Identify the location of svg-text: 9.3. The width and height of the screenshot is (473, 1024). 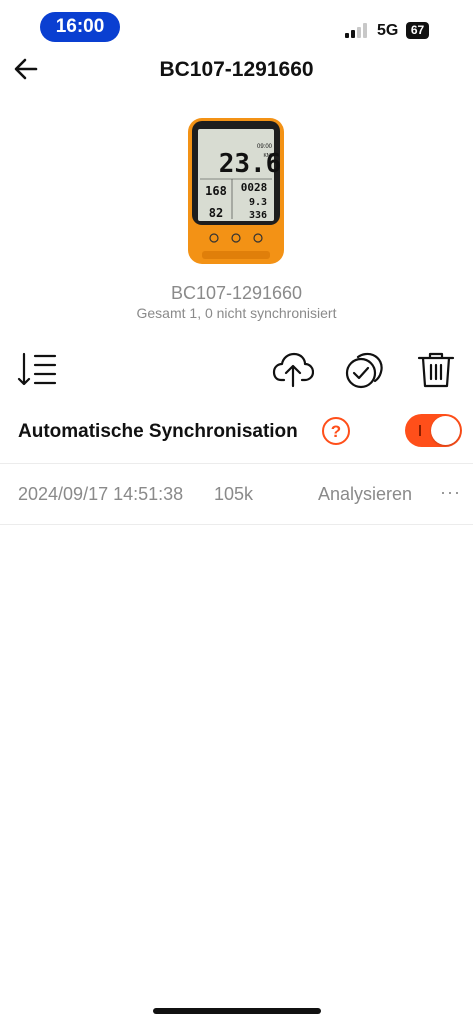
(258, 202).